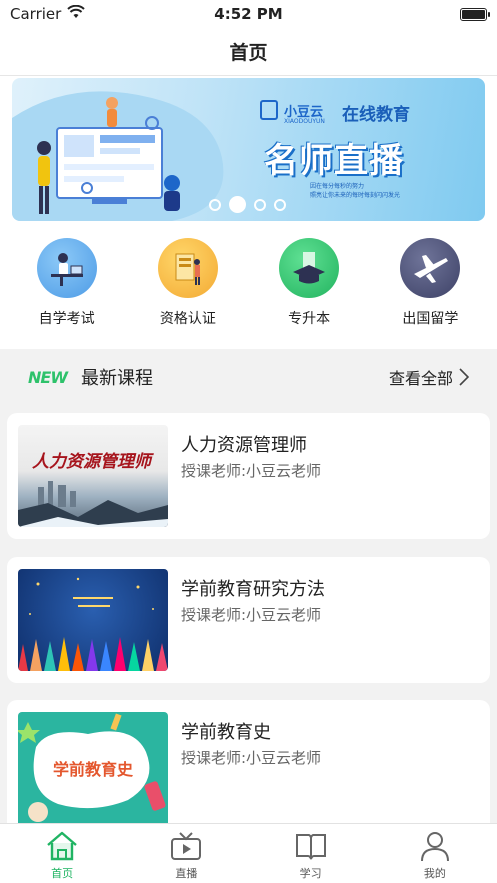  Describe the element at coordinates (248, 377) in the screenshot. I see `latest-courses-header: NEW 最新课程 查看全部` at that location.